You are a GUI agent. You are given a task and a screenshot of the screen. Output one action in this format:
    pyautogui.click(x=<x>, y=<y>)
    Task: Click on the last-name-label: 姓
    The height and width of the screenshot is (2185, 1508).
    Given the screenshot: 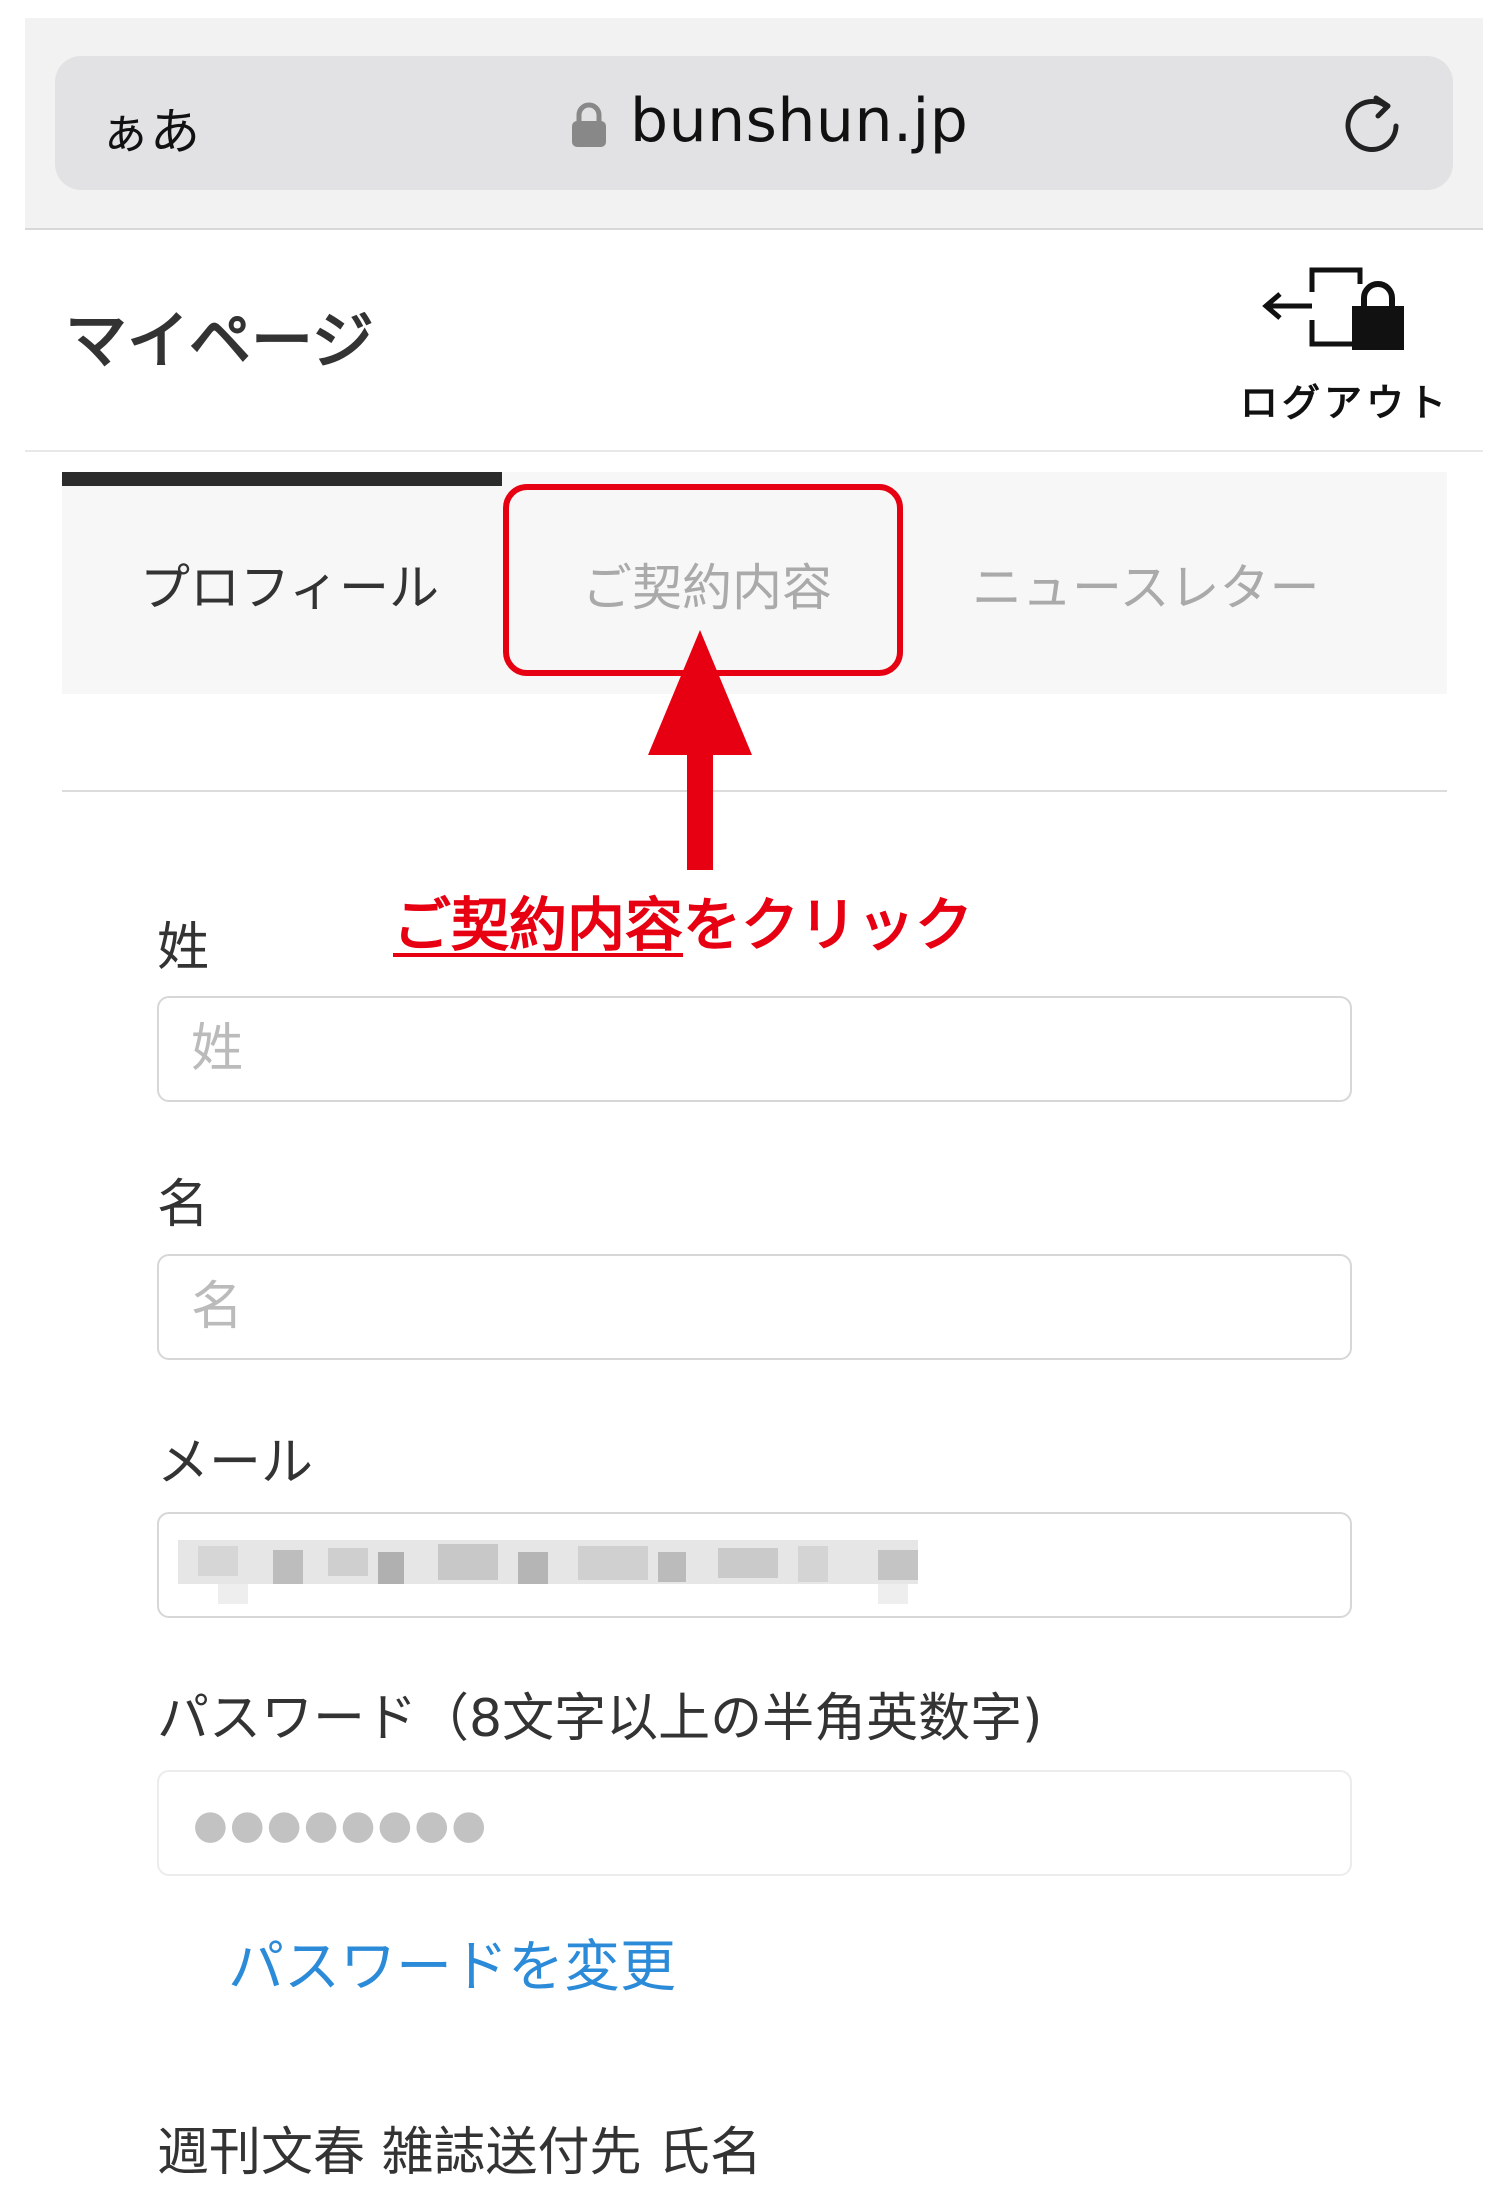 What is the action you would take?
    pyautogui.click(x=183, y=948)
    